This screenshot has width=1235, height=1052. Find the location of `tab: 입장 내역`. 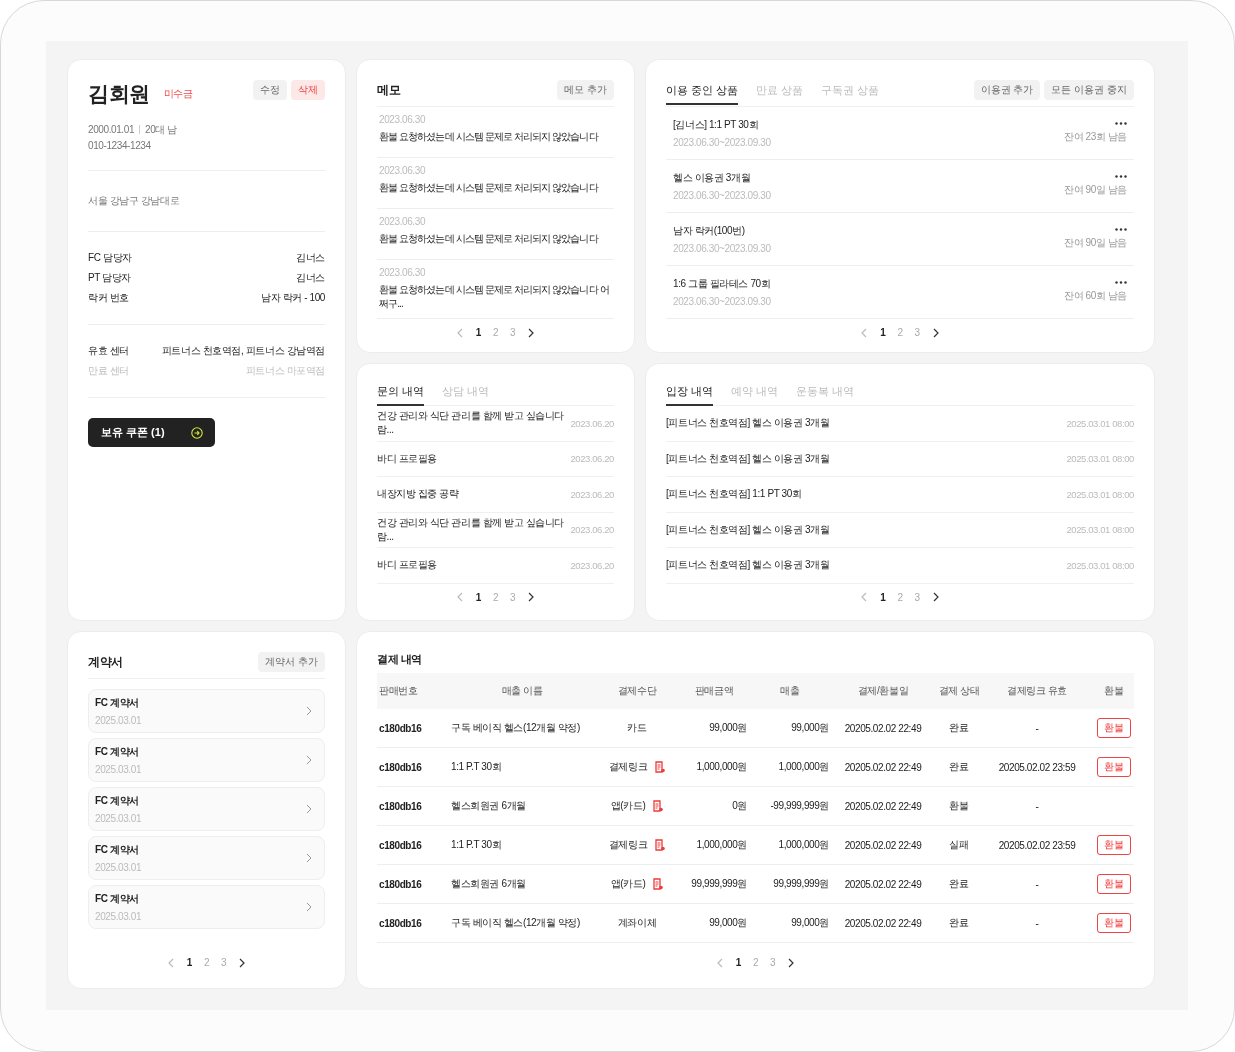

tab: 입장 내역 is located at coordinates (690, 395).